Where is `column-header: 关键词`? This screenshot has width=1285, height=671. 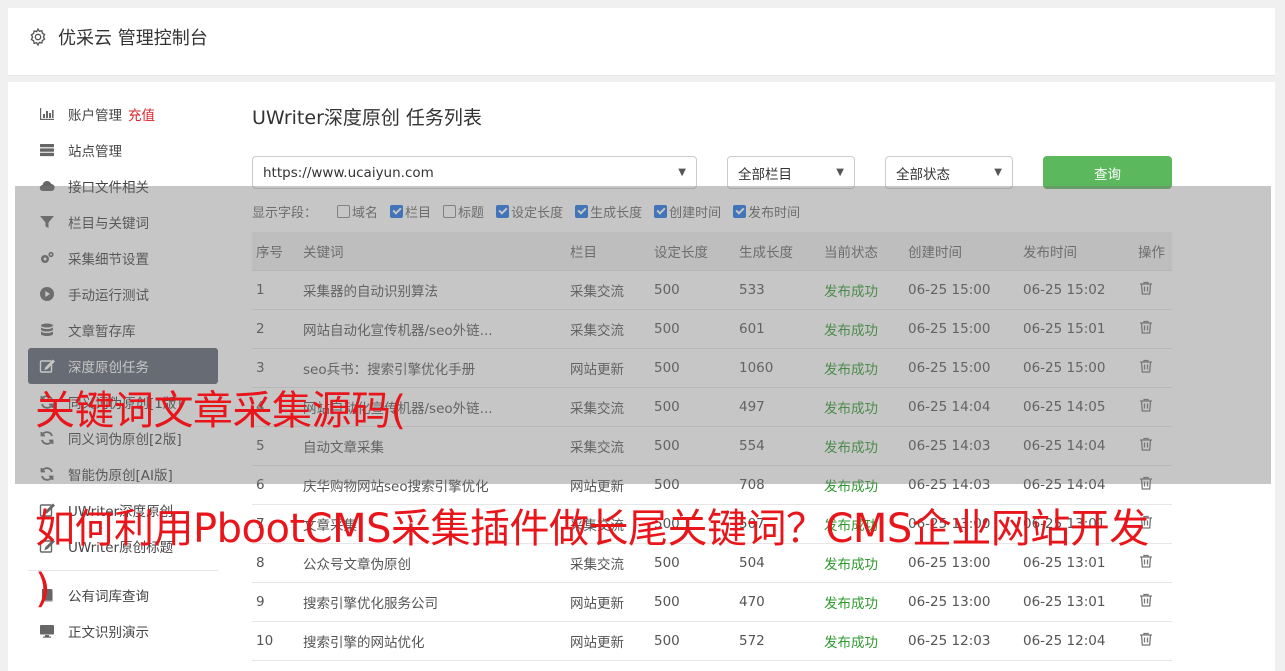 column-header: 关键词 is located at coordinates (432, 251).